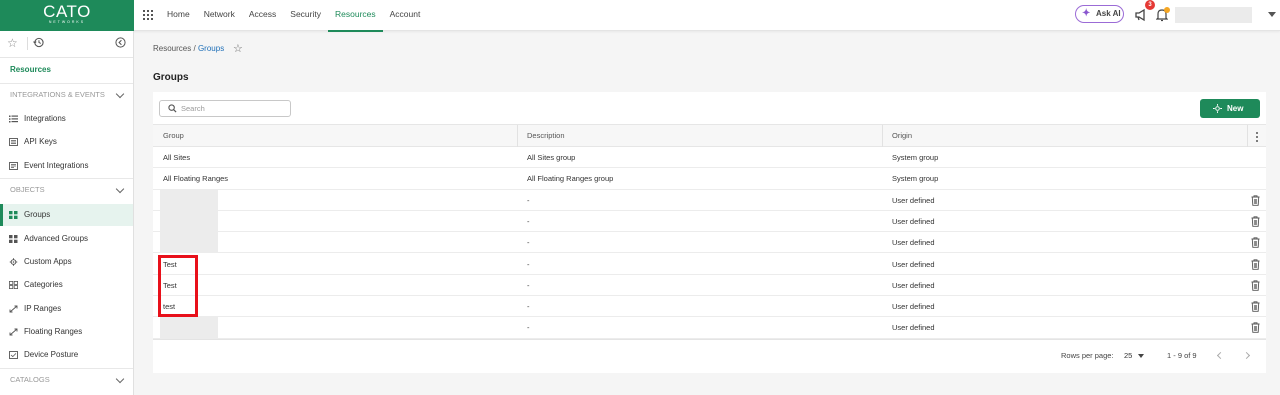  Describe the element at coordinates (171, 157) in the screenshot. I see `cell-group: All Sites` at that location.